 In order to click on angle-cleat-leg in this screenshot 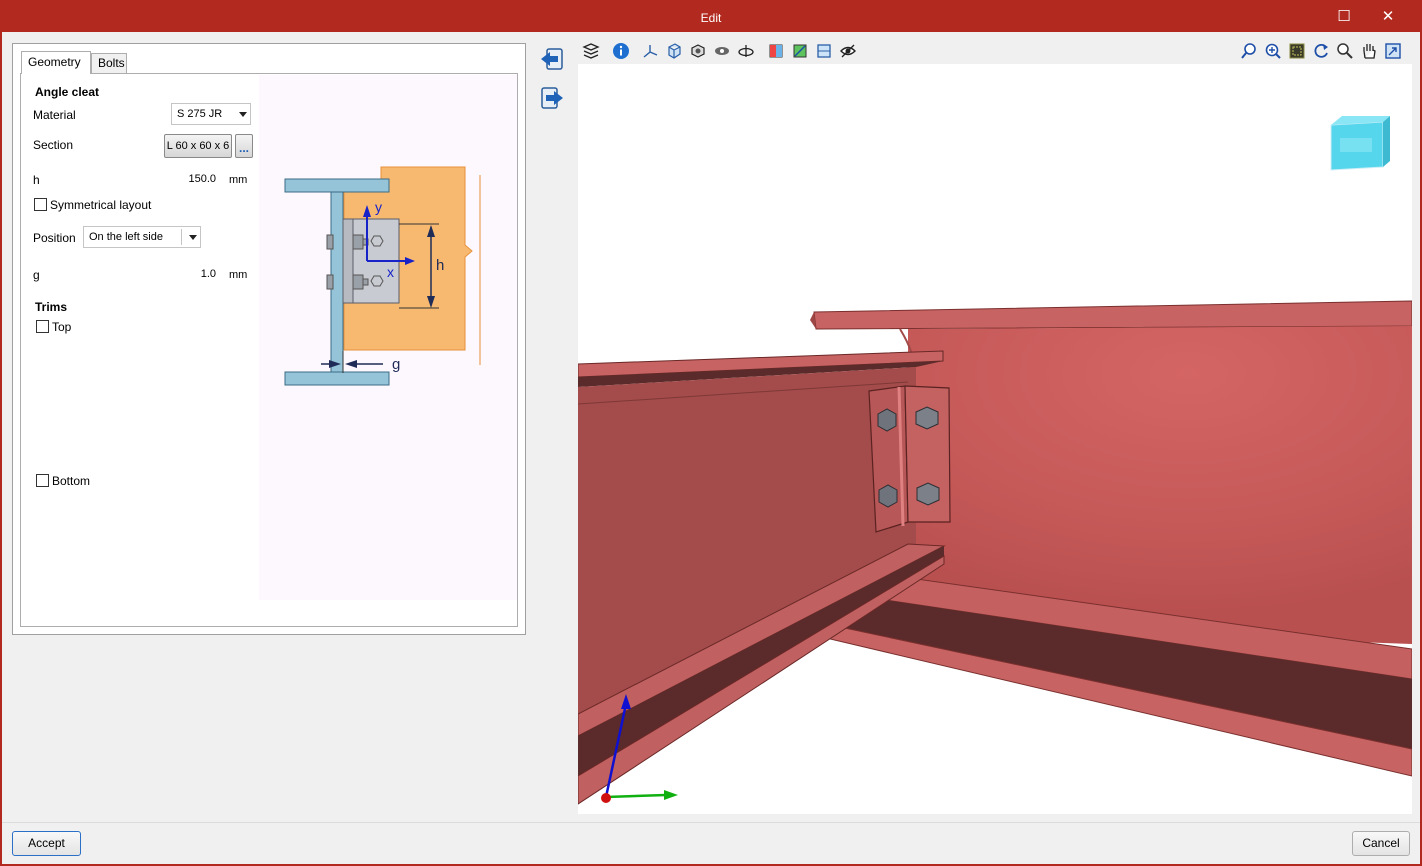, I will do `click(348, 261)`.